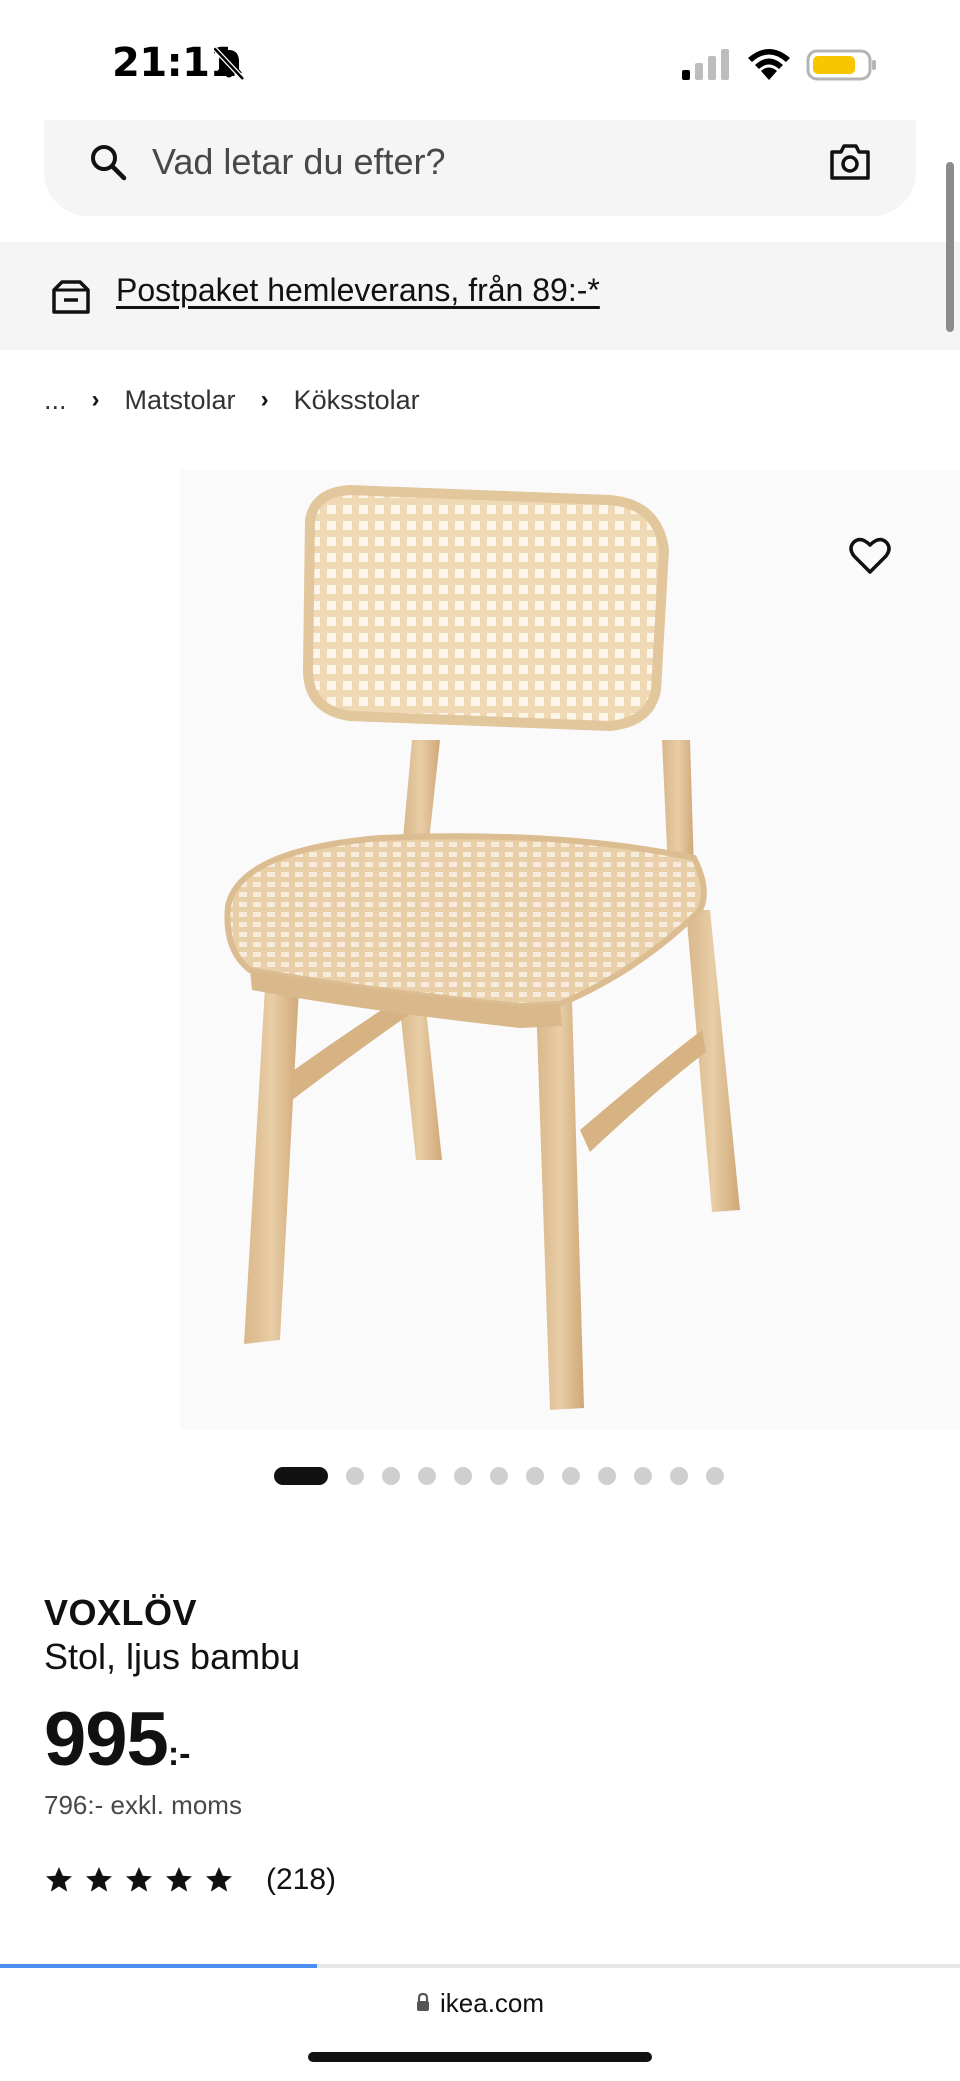  Describe the element at coordinates (172, 1656) in the screenshot. I see `product-description: Stol, ljus bambu` at that location.